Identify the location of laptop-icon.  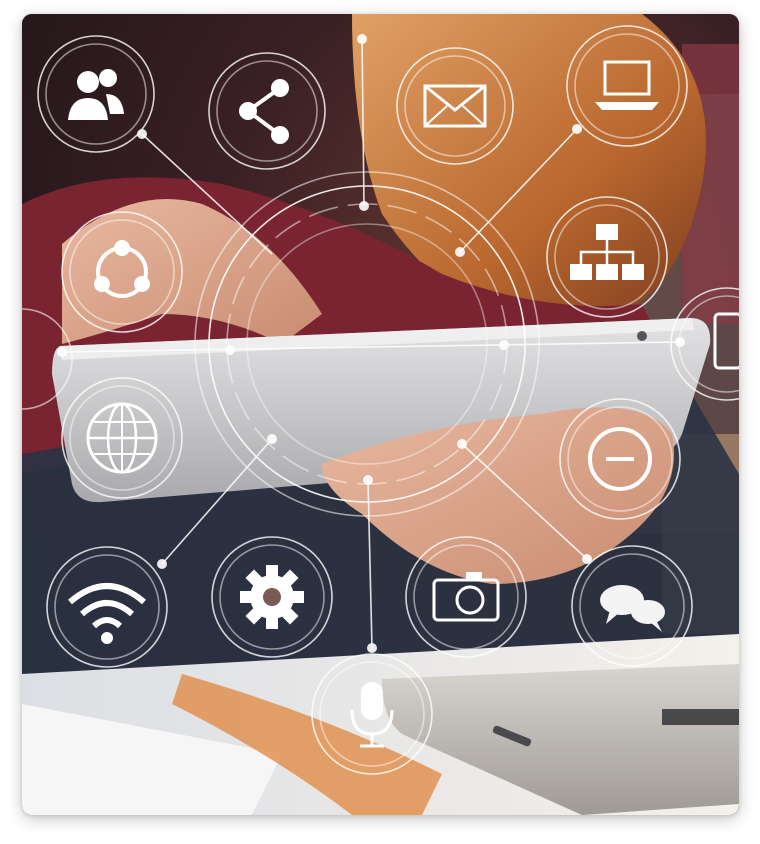
(627, 86).